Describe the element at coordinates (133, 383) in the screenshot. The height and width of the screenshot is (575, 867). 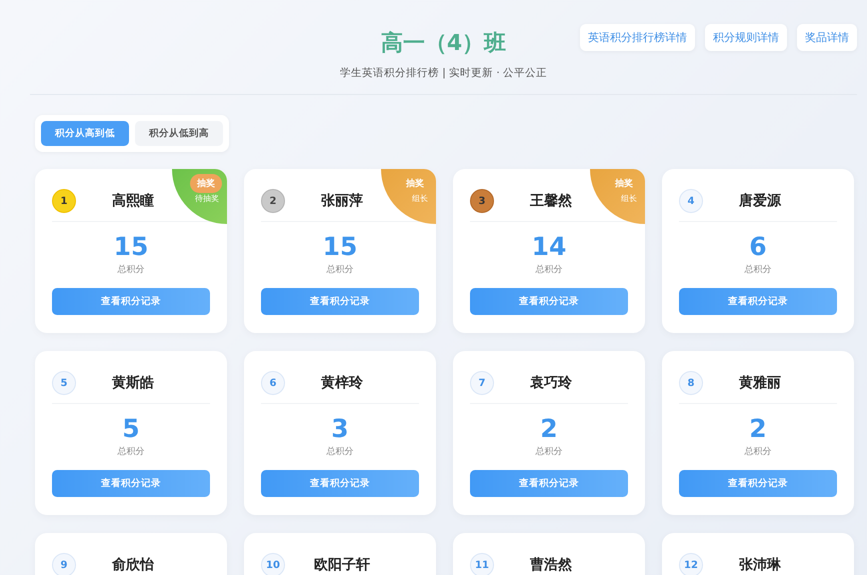
I see `student-name: 黄斯皓` at that location.